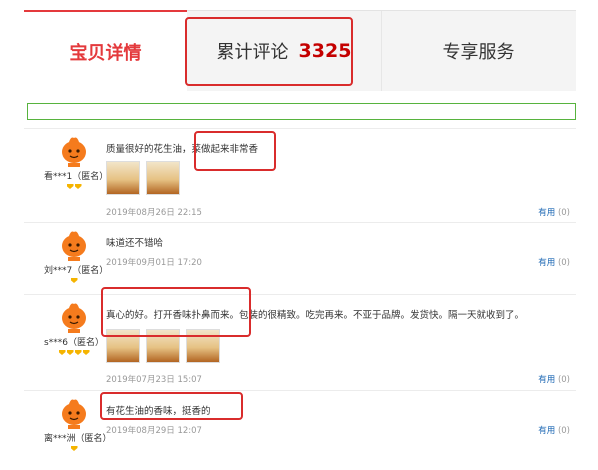 Image resolution: width=598 pixels, height=470 pixels. What do you see at coordinates (154, 380) in the screenshot?
I see `review-date: 2019年07月23日 15:07` at bounding box center [154, 380].